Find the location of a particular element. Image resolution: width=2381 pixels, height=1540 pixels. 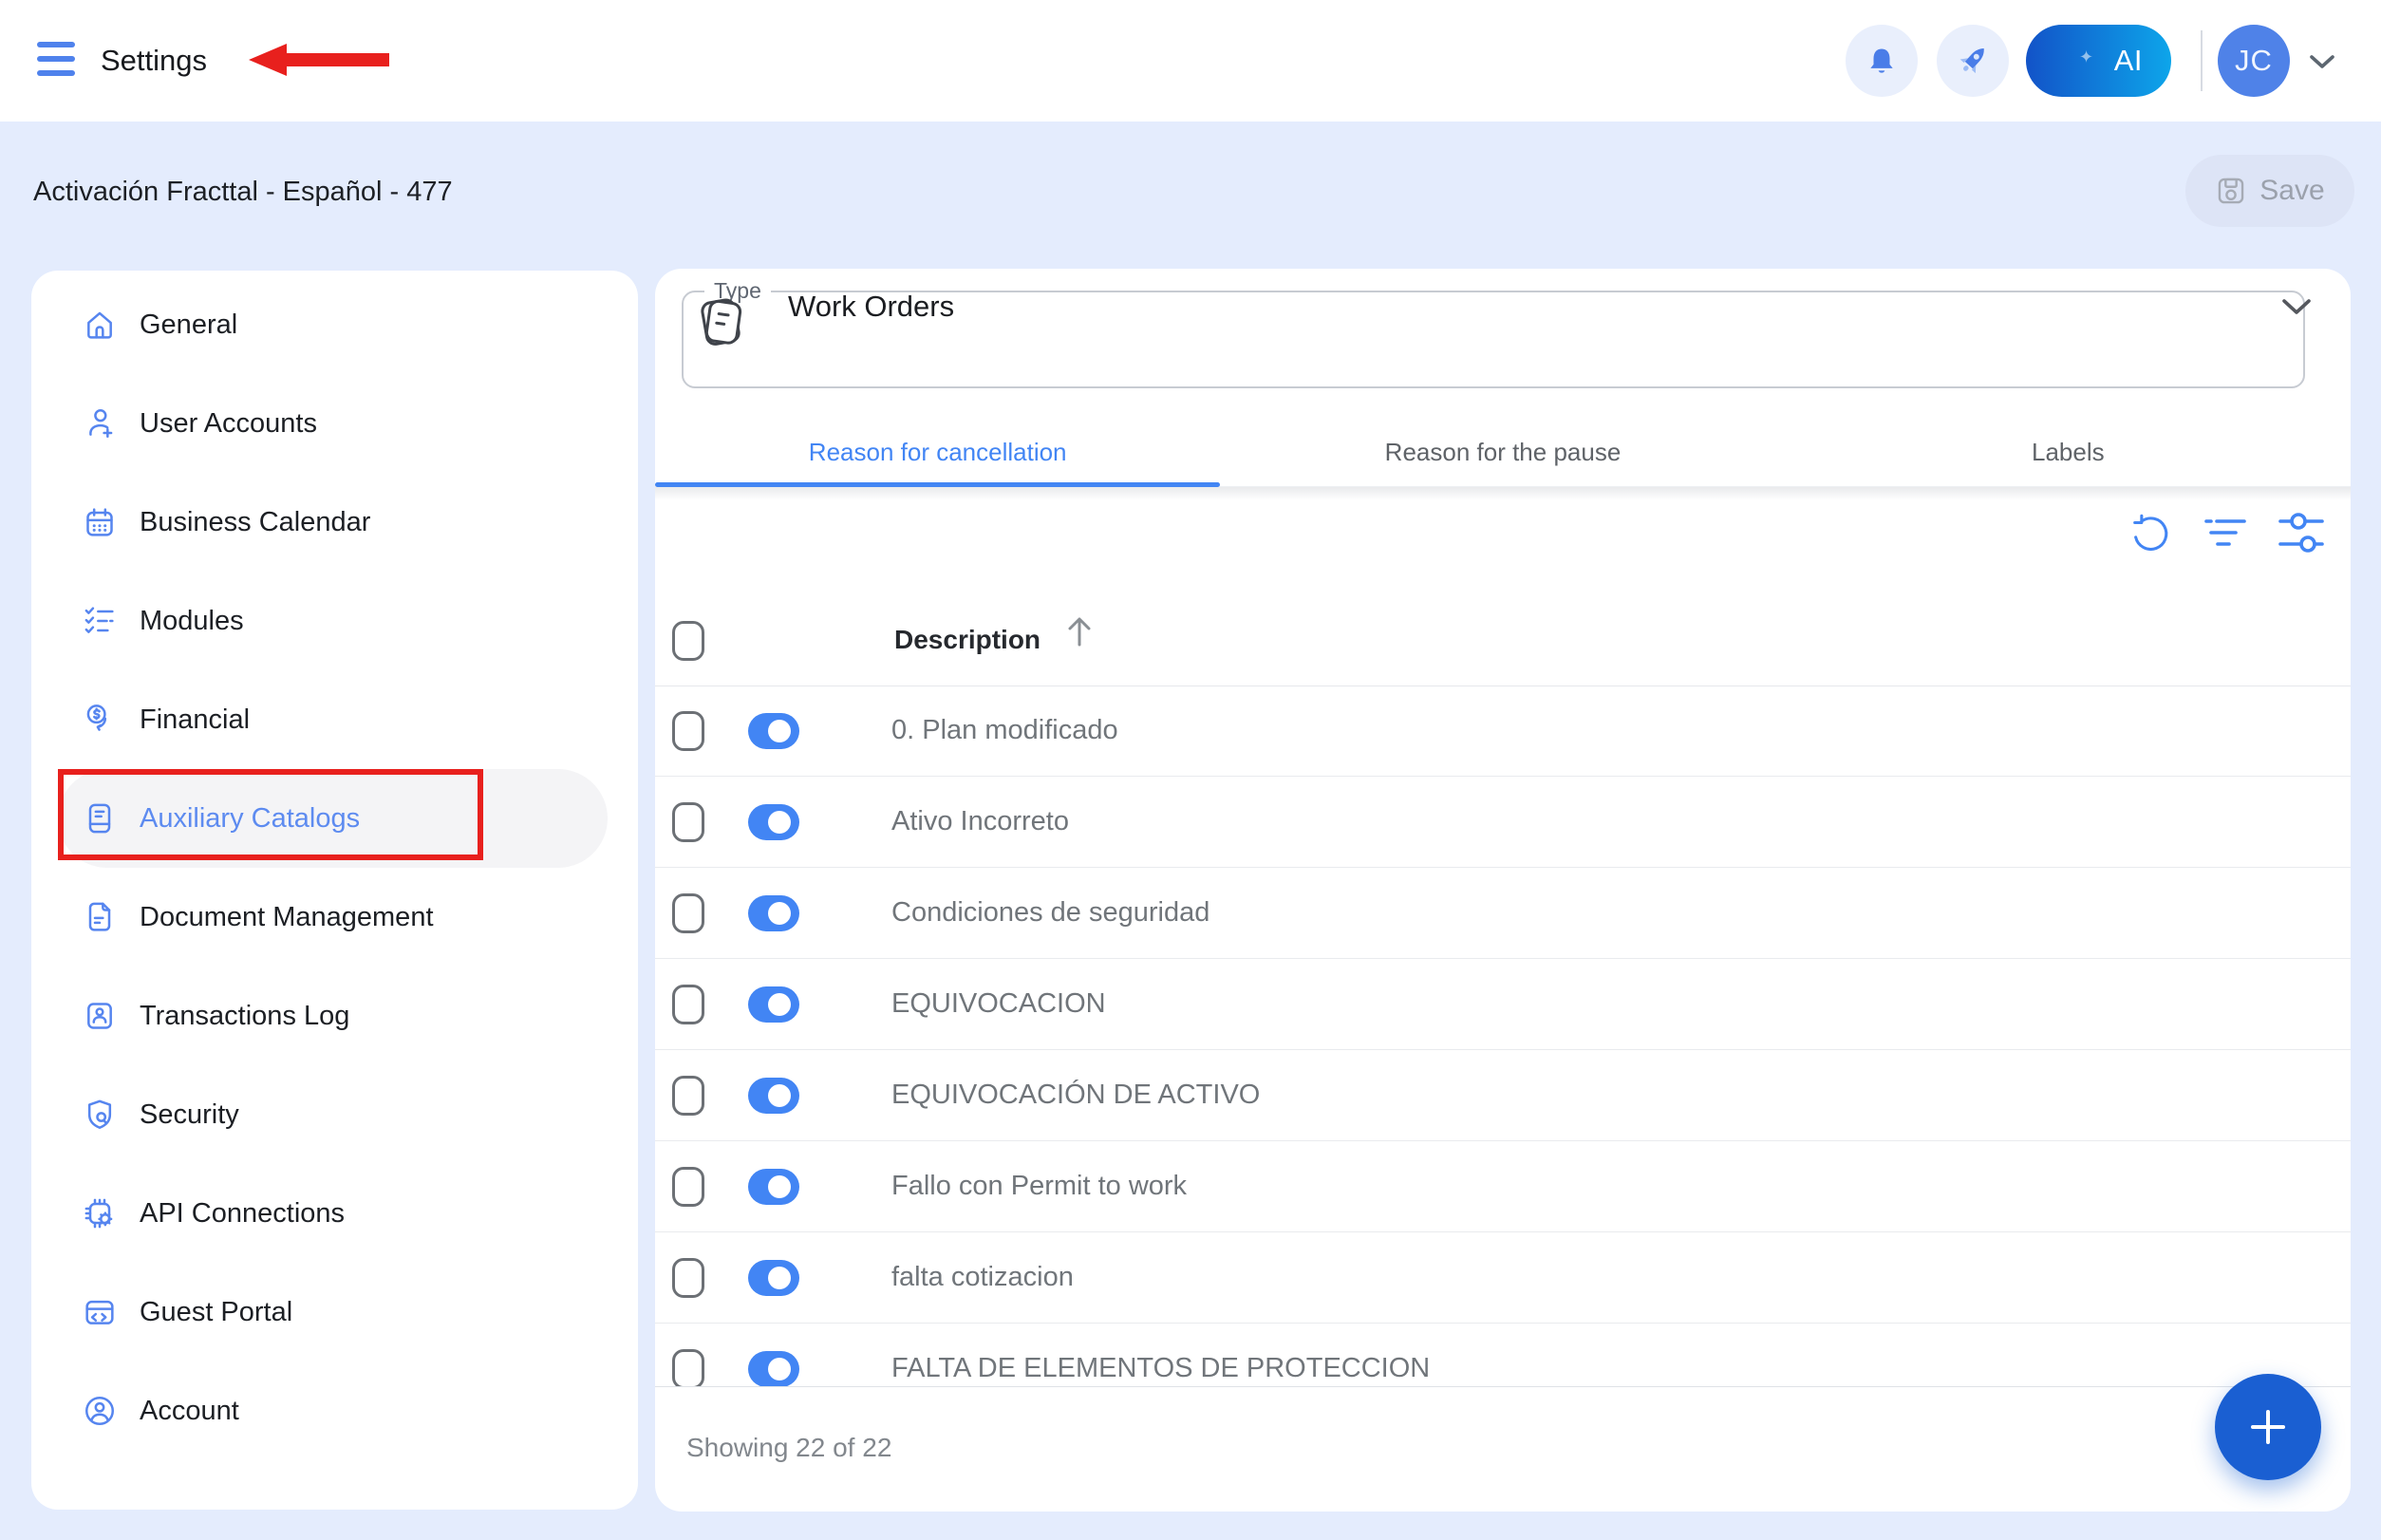

sidebar-item-label: General is located at coordinates (189, 325).